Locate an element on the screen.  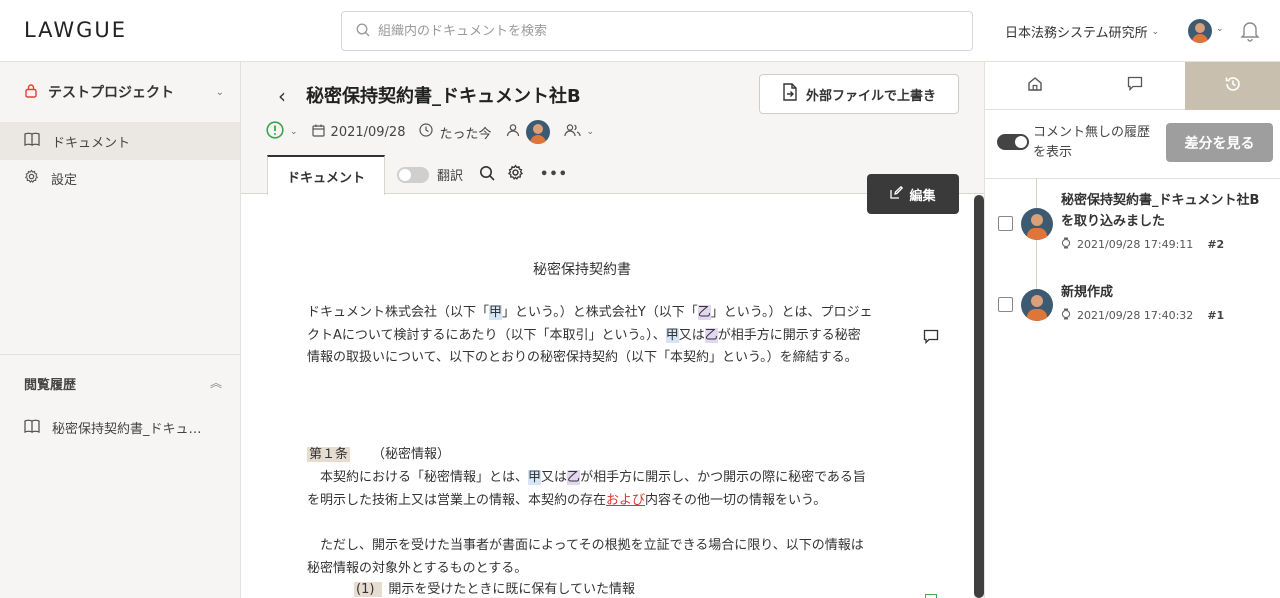
edit-button: 編集 is located at coordinates (913, 194).